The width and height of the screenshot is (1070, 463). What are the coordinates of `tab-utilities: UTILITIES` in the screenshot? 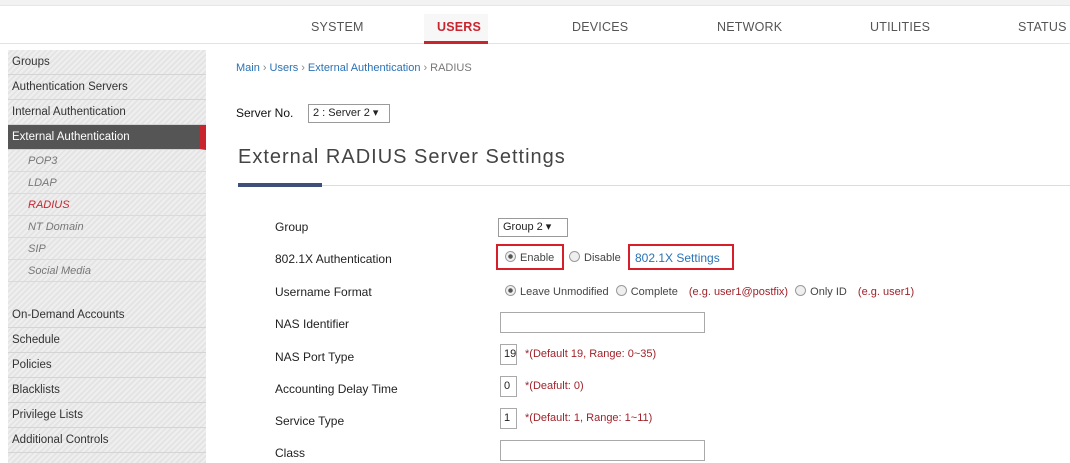 It's located at (900, 27).